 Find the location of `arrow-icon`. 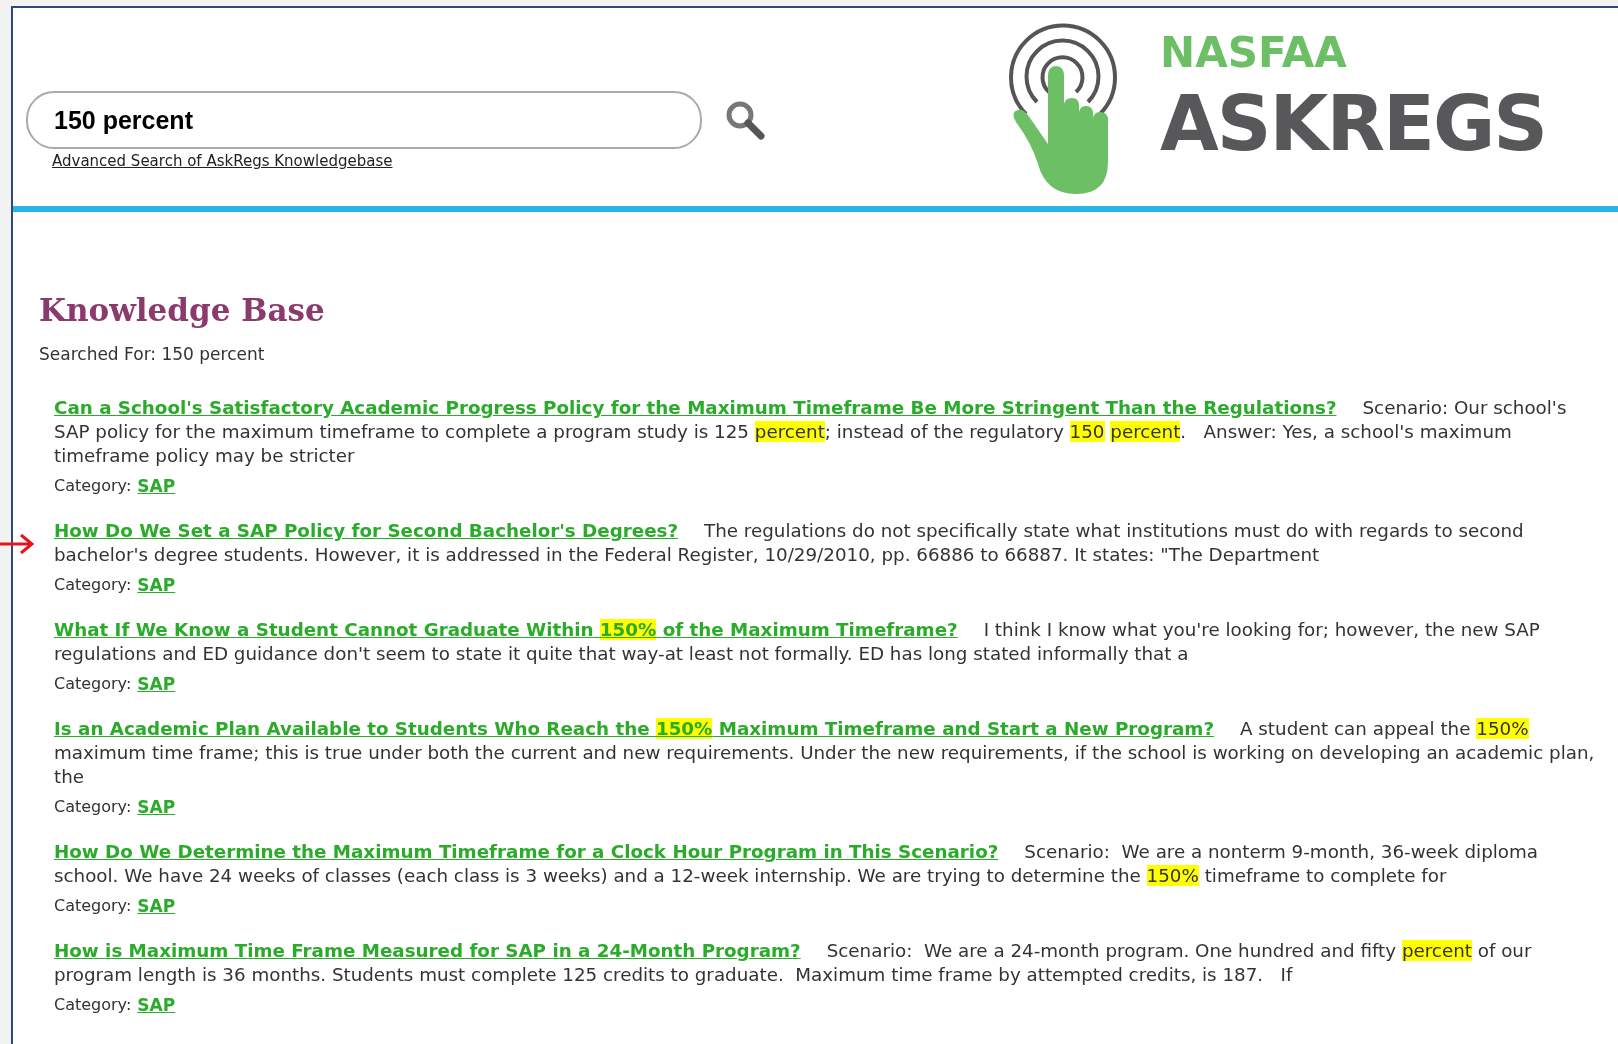

arrow-icon is located at coordinates (17, 544).